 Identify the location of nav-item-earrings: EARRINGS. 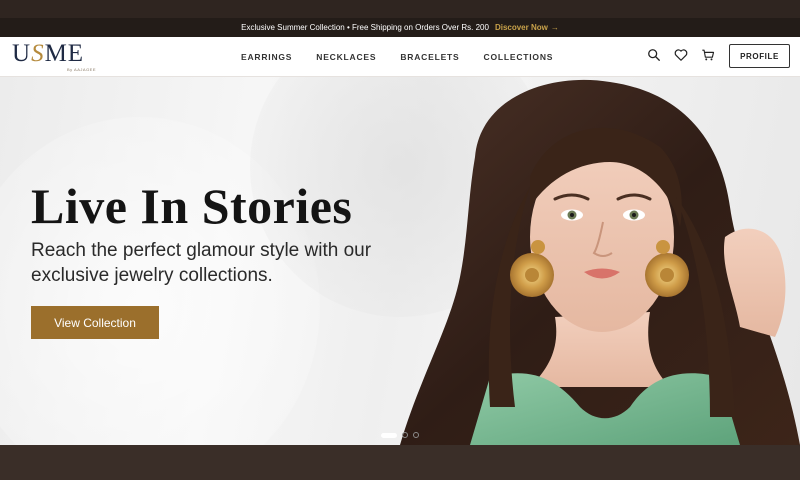
(266, 57).